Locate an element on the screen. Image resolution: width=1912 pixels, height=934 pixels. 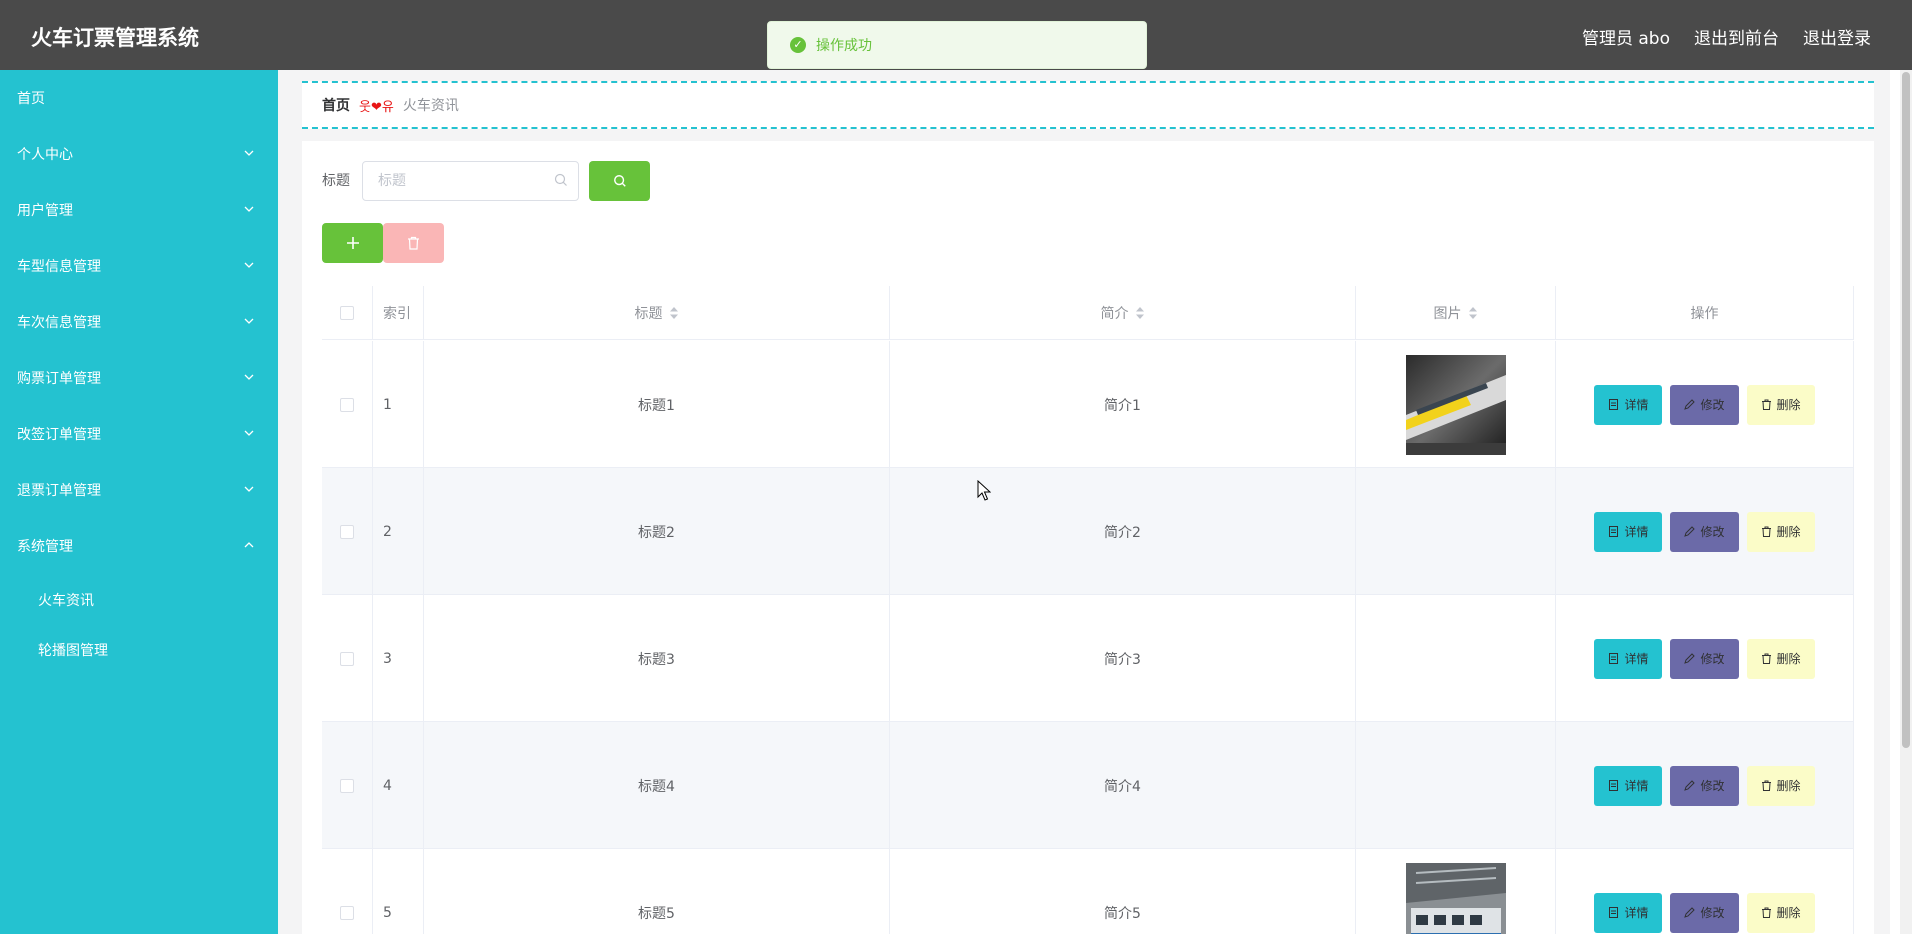
table-row: 1 标题1 简介1 详情 修改 删除 is located at coordinates (1088, 404).